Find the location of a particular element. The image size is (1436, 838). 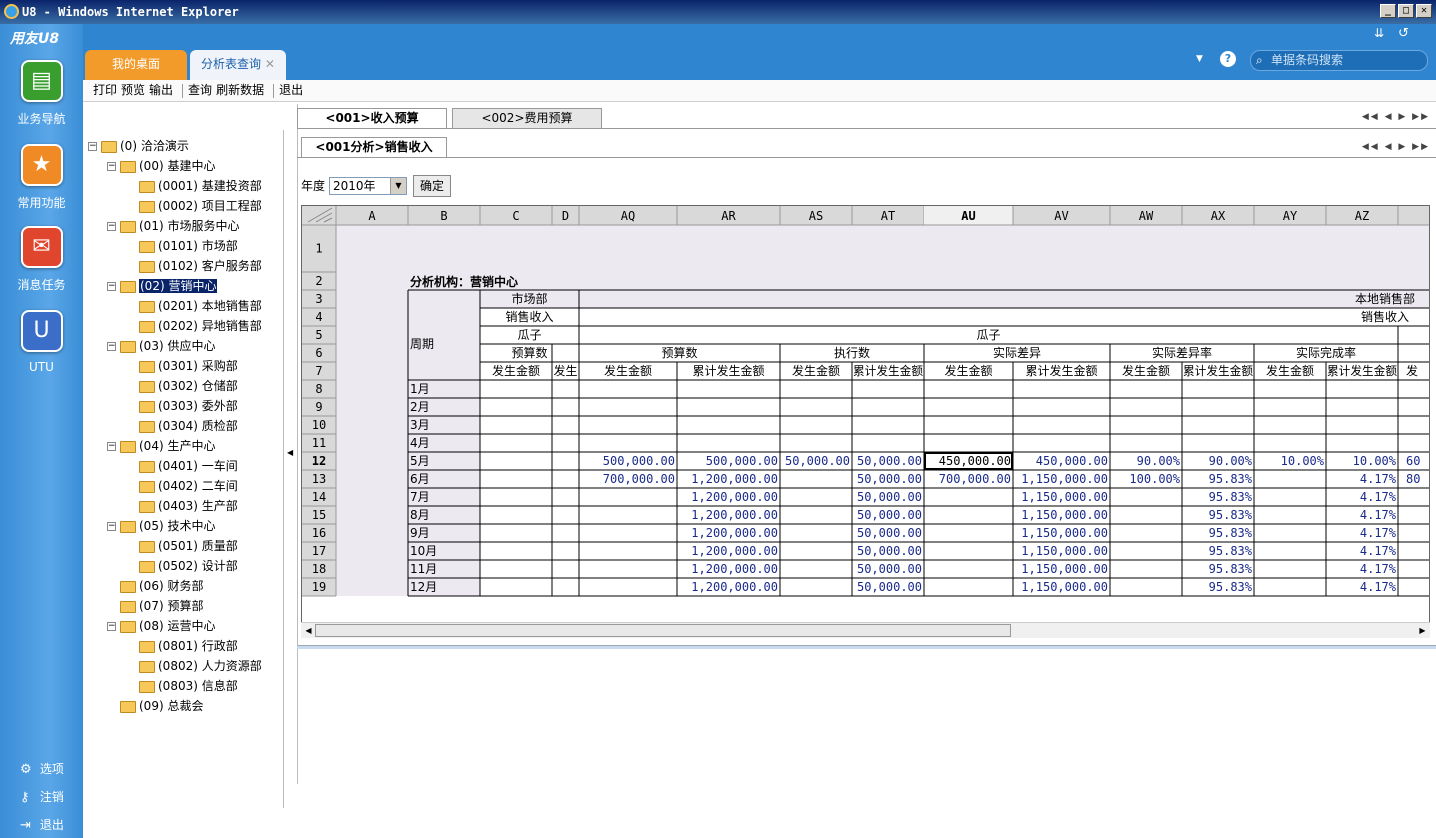

tree-node: (0301) 采购部 is located at coordinates (182, 366).